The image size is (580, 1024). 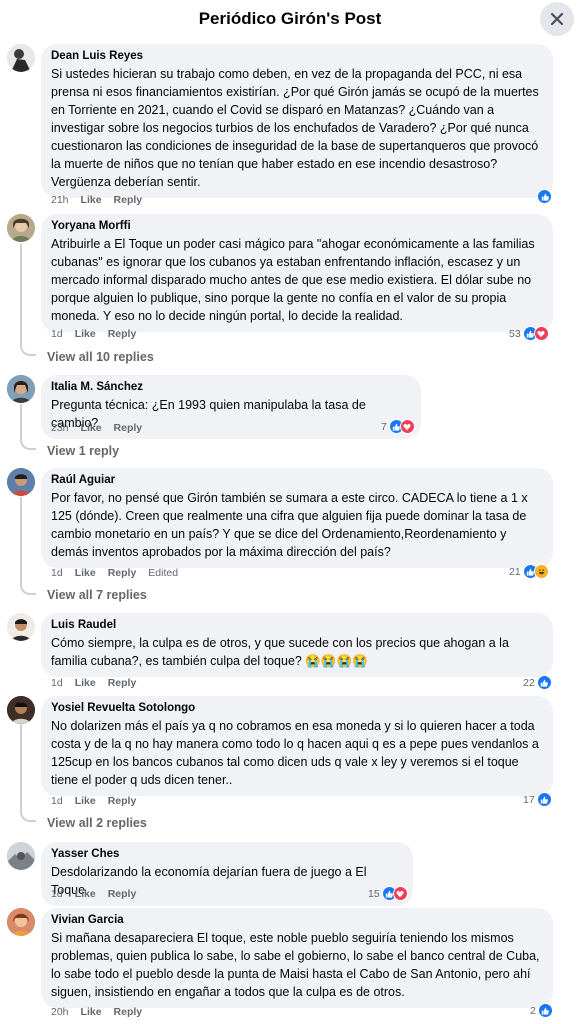 What do you see at coordinates (529, 682) in the screenshot?
I see `reaction-count: 22` at bounding box center [529, 682].